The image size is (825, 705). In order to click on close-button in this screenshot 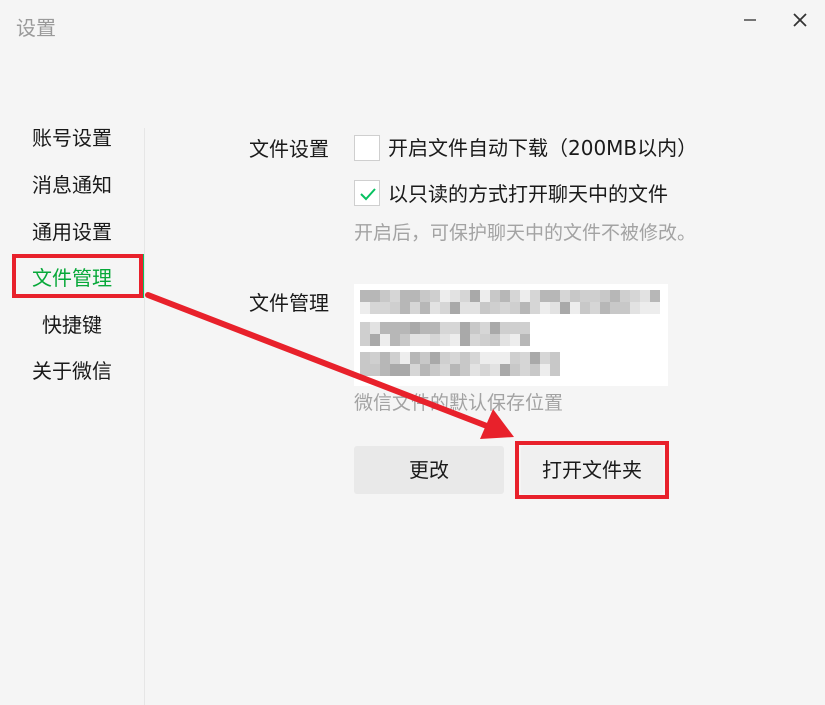, I will do `click(800, 20)`.